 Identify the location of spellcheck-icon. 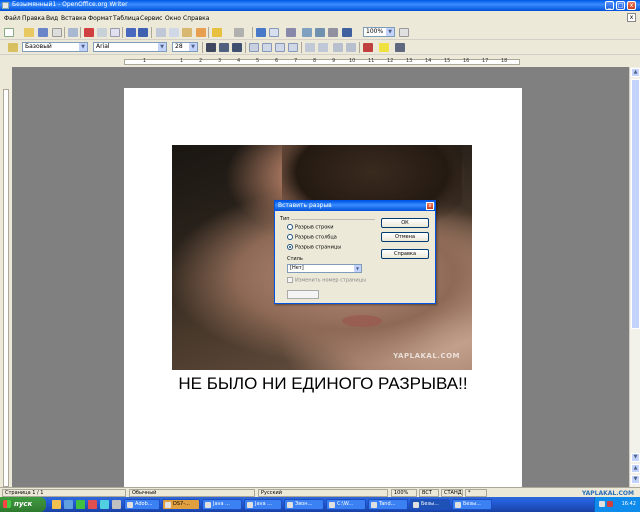
(131, 32).